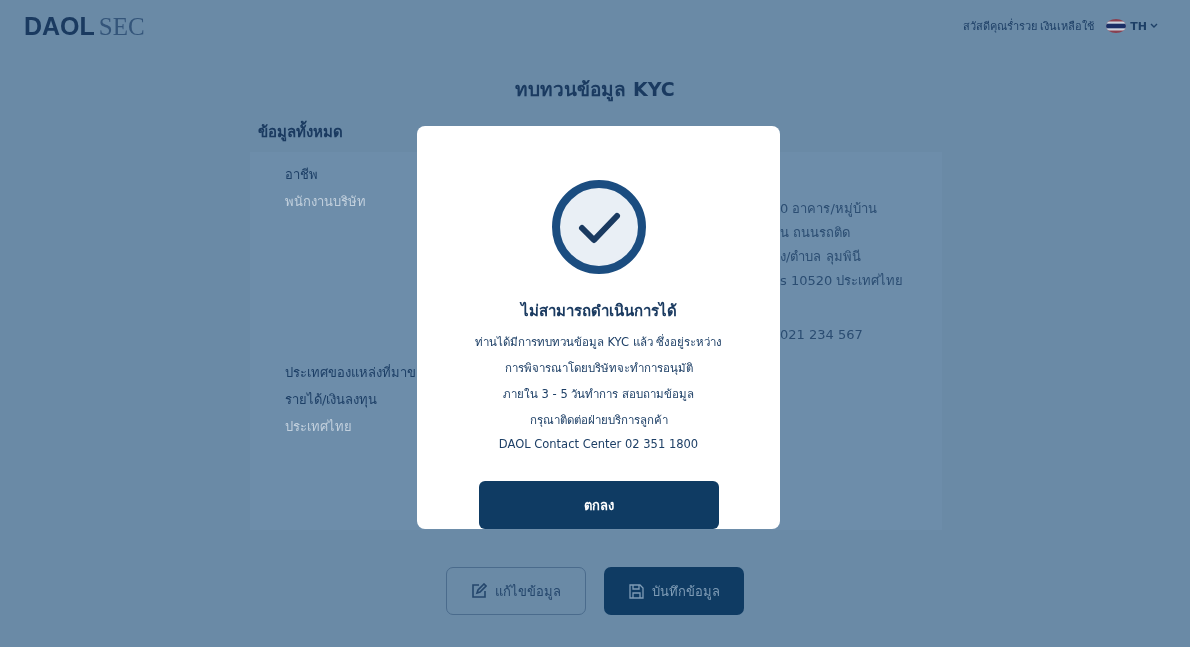  Describe the element at coordinates (598, 227) in the screenshot. I see `check-circle-icon` at that location.